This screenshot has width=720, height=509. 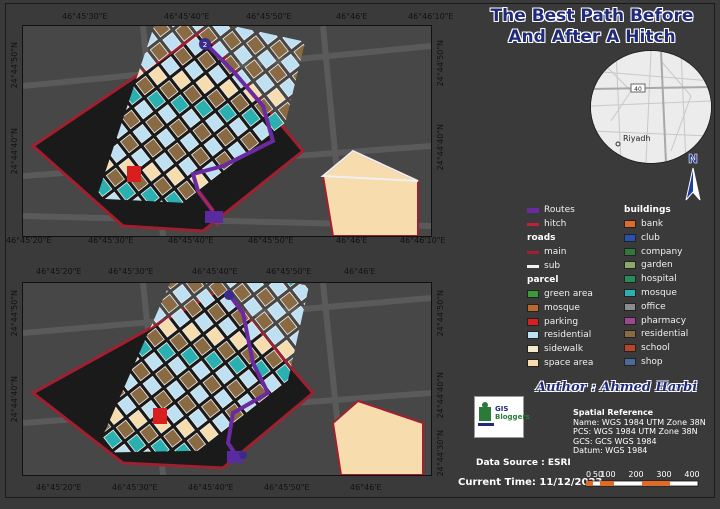 What do you see at coordinates (533, 266) in the screenshot?
I see `legend-sub-road-swatch` at bounding box center [533, 266].